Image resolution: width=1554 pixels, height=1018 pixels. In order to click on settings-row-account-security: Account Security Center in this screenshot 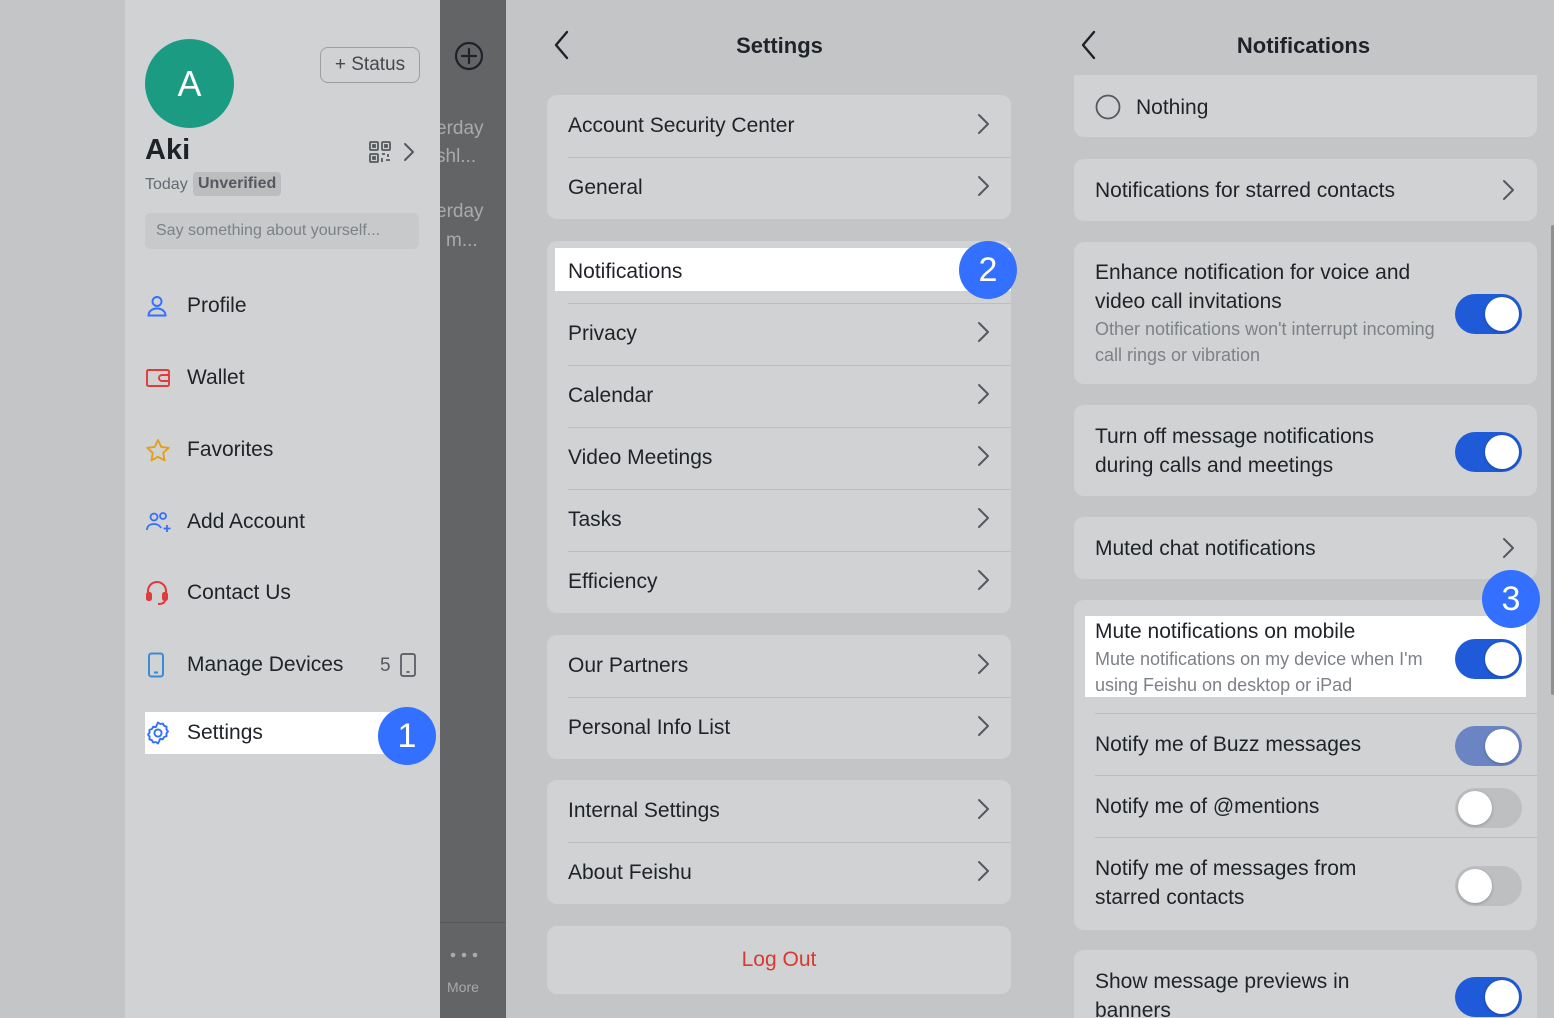, I will do `click(779, 126)`.